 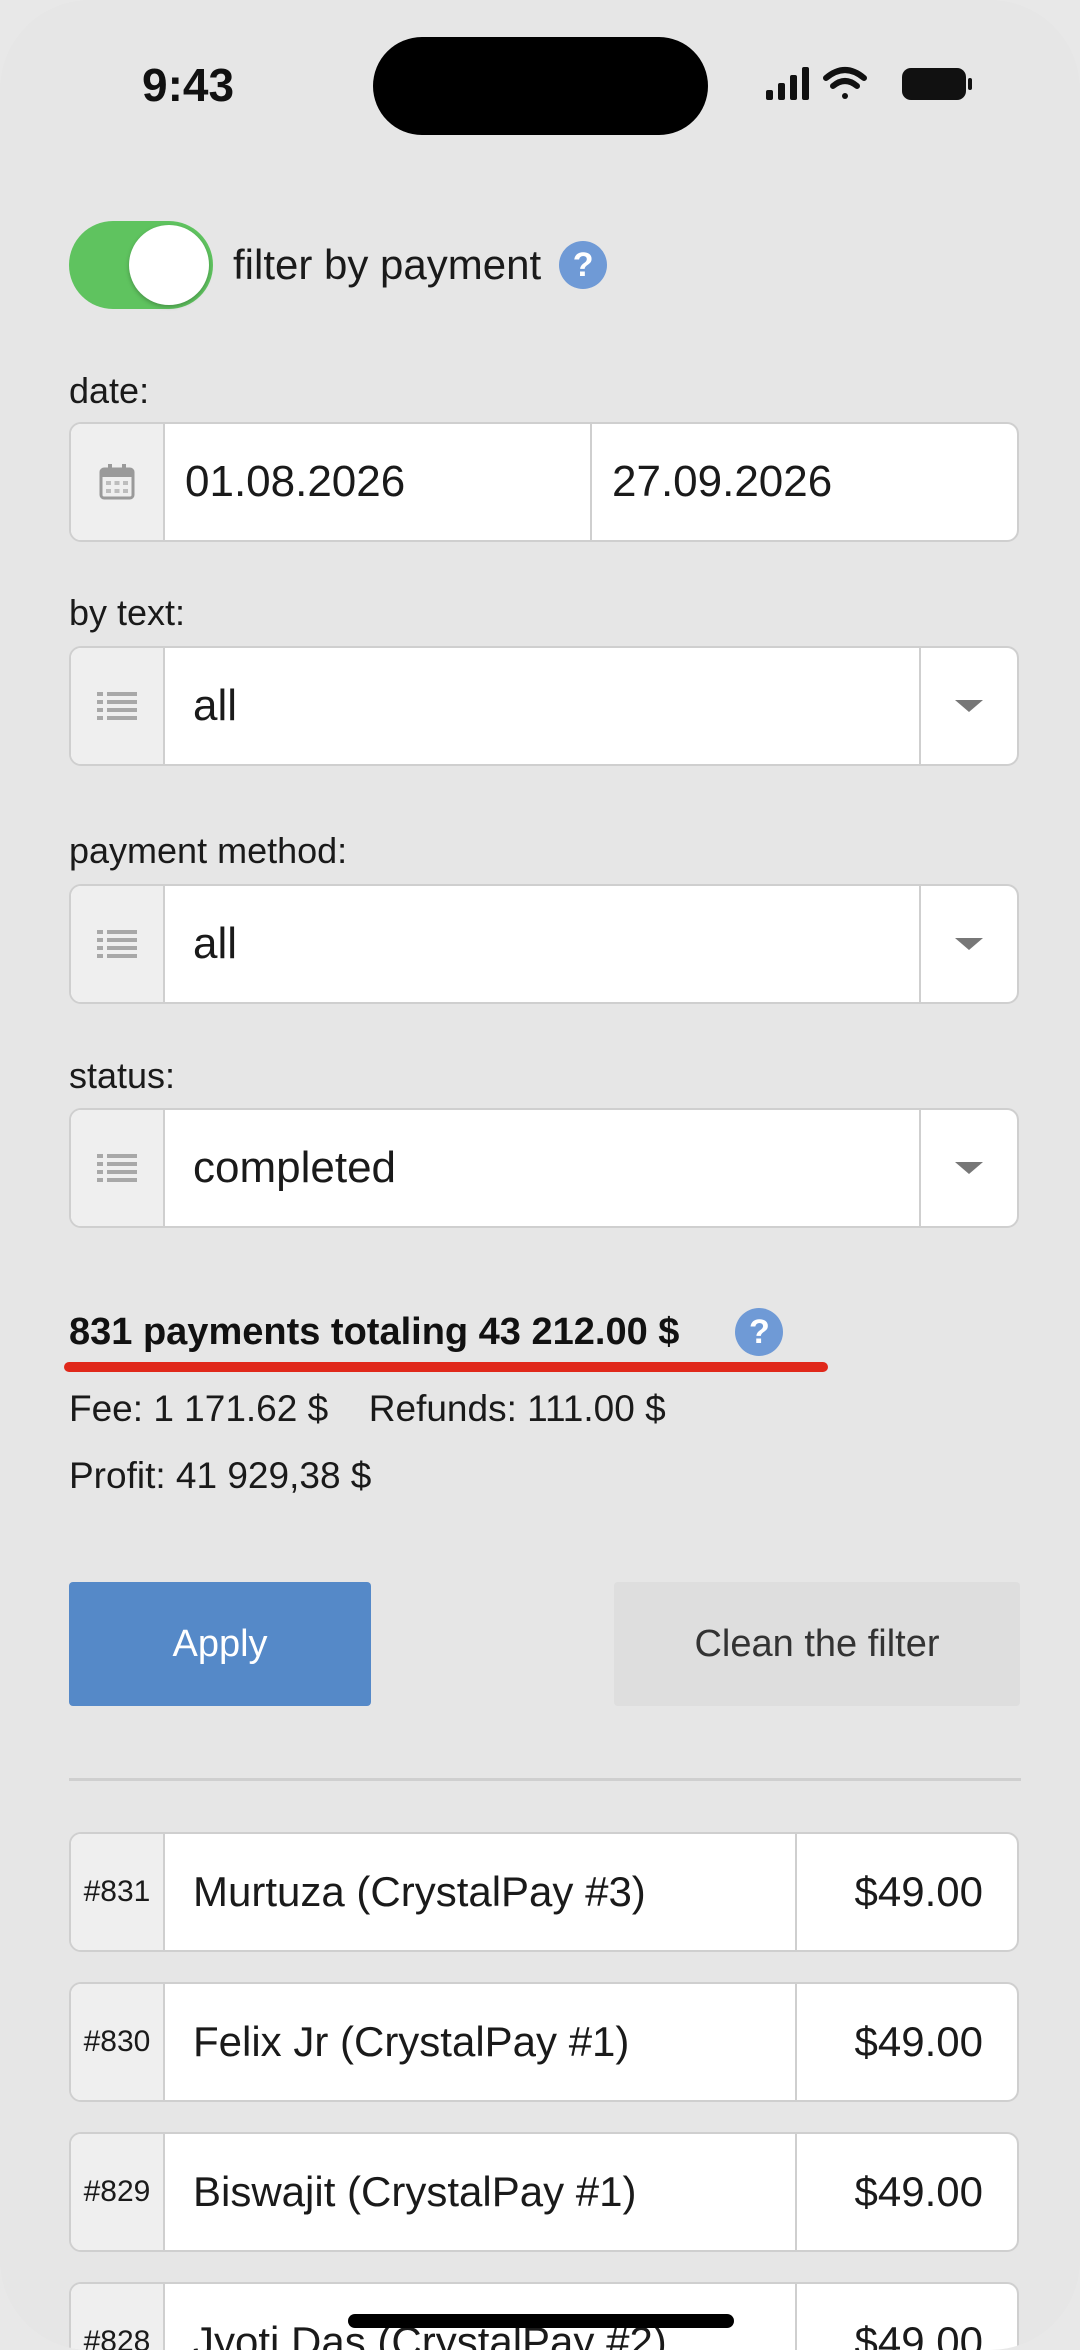 I want to click on home-indicator, so click(x=541, y=2321).